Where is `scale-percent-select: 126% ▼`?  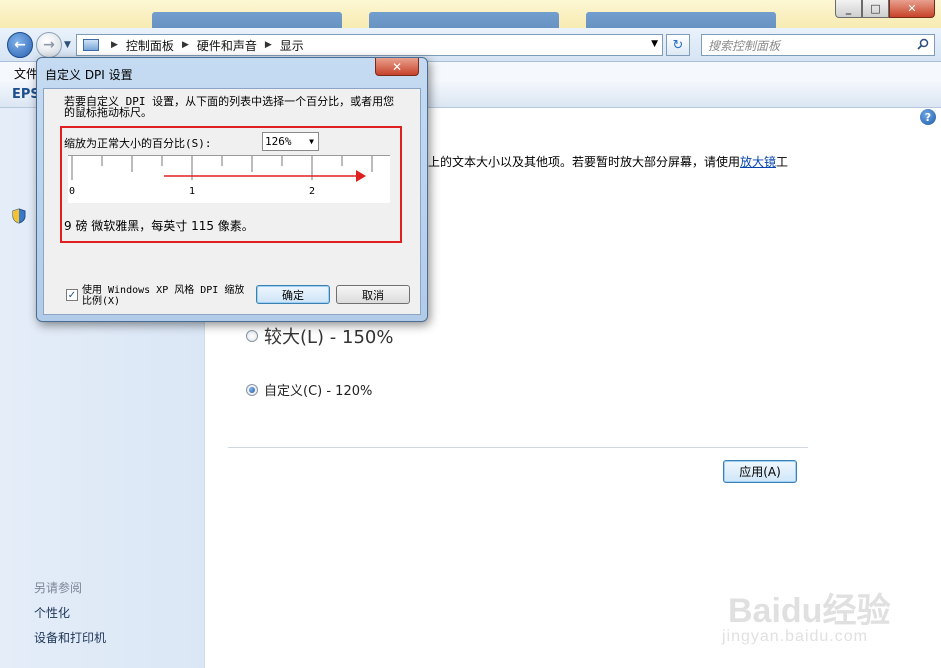 scale-percent-select: 126% ▼ is located at coordinates (290, 141).